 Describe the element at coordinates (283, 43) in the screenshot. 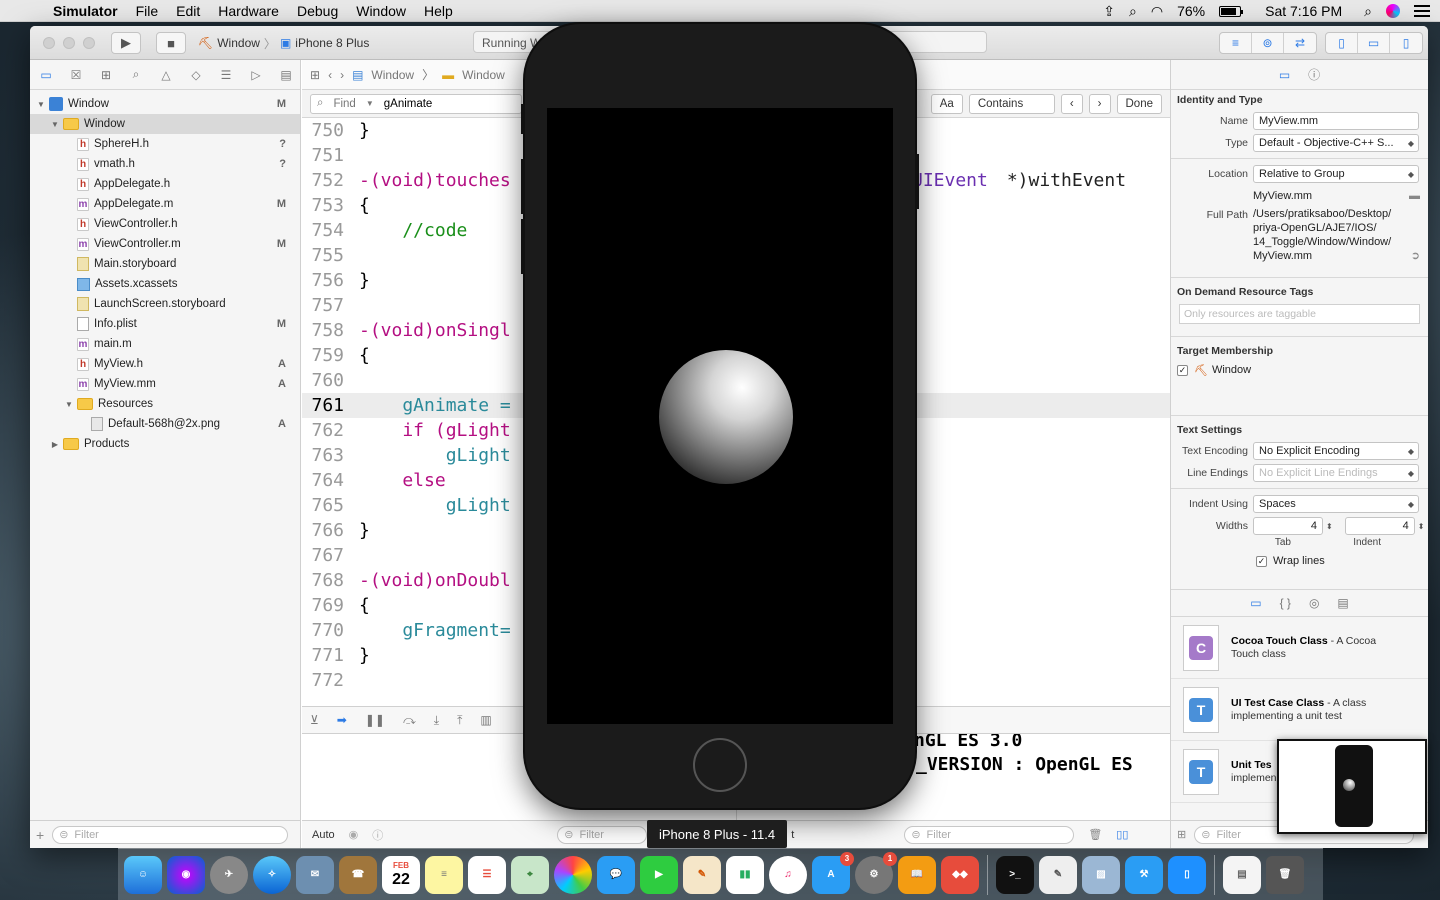

I see `scheme-selector: ⛏ Window 〉 ▣ iPhone 8 Plus` at that location.